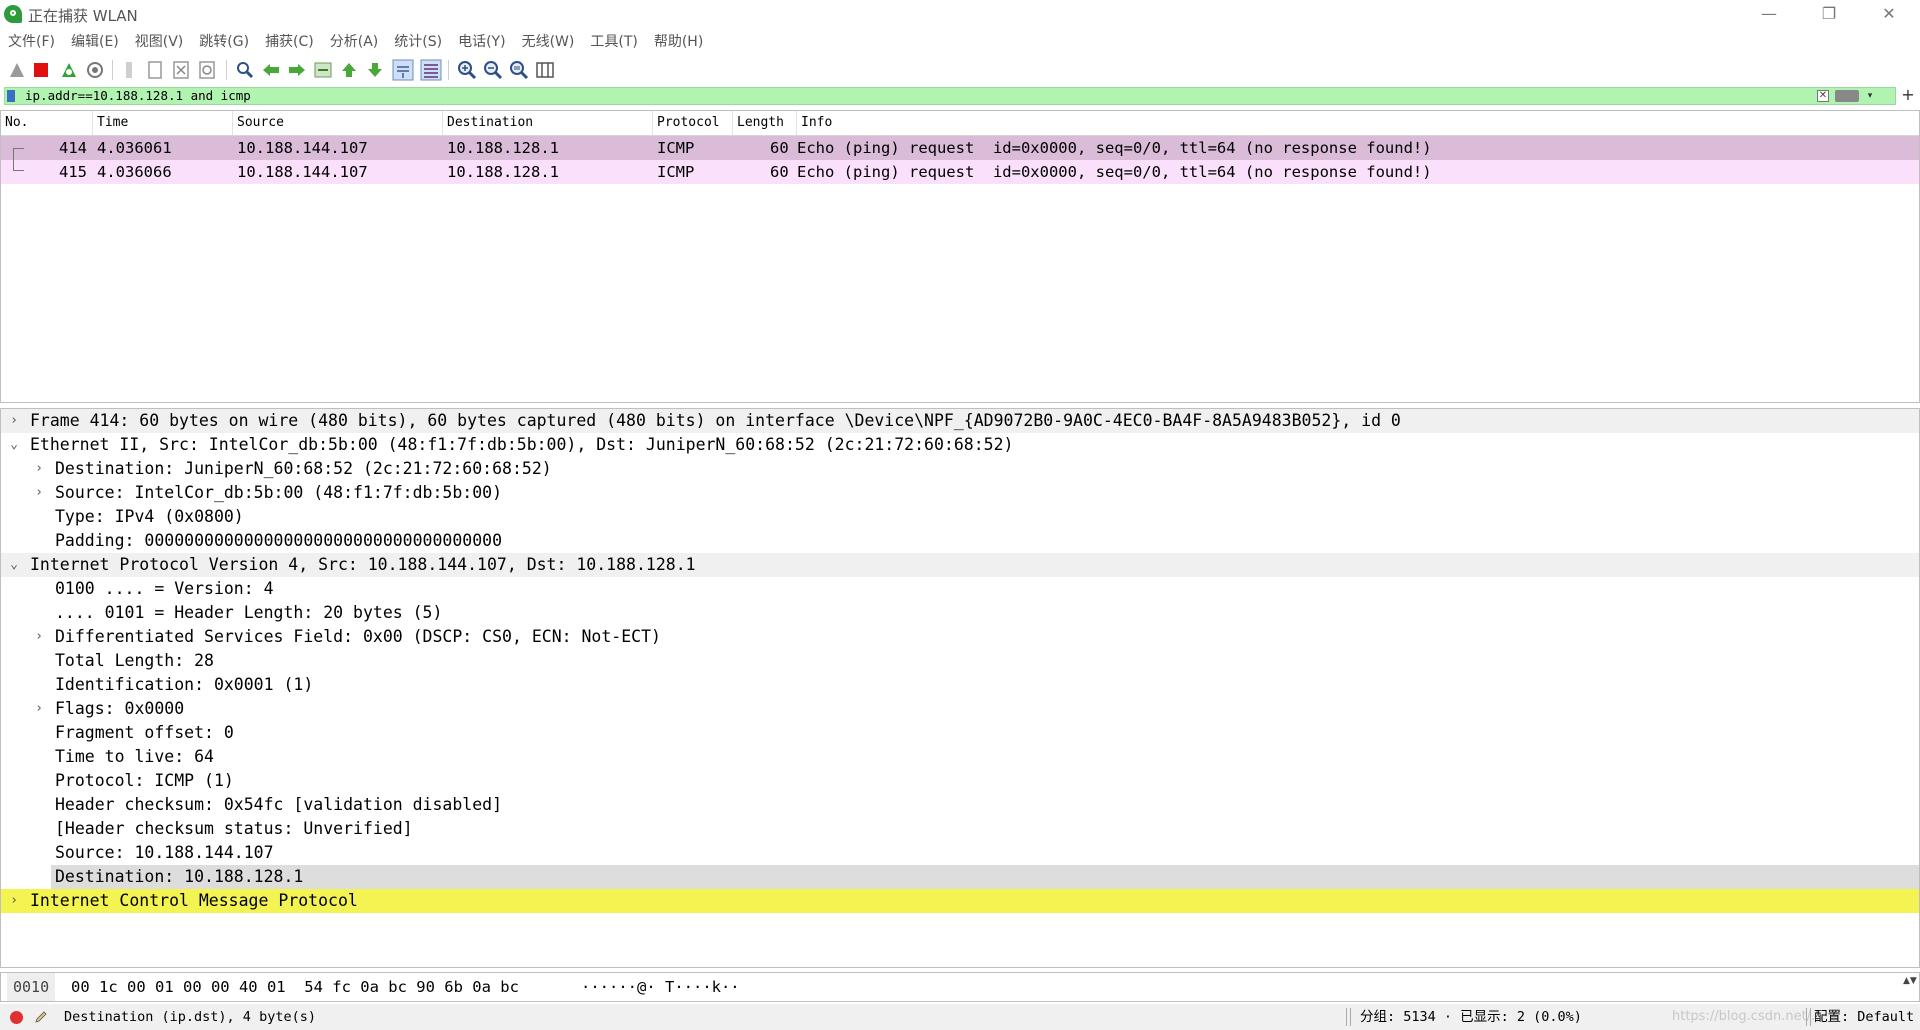 The width and height of the screenshot is (1920, 1030). What do you see at coordinates (194, 900) in the screenshot?
I see `tree-item-label: Internet Control Message Protocol` at bounding box center [194, 900].